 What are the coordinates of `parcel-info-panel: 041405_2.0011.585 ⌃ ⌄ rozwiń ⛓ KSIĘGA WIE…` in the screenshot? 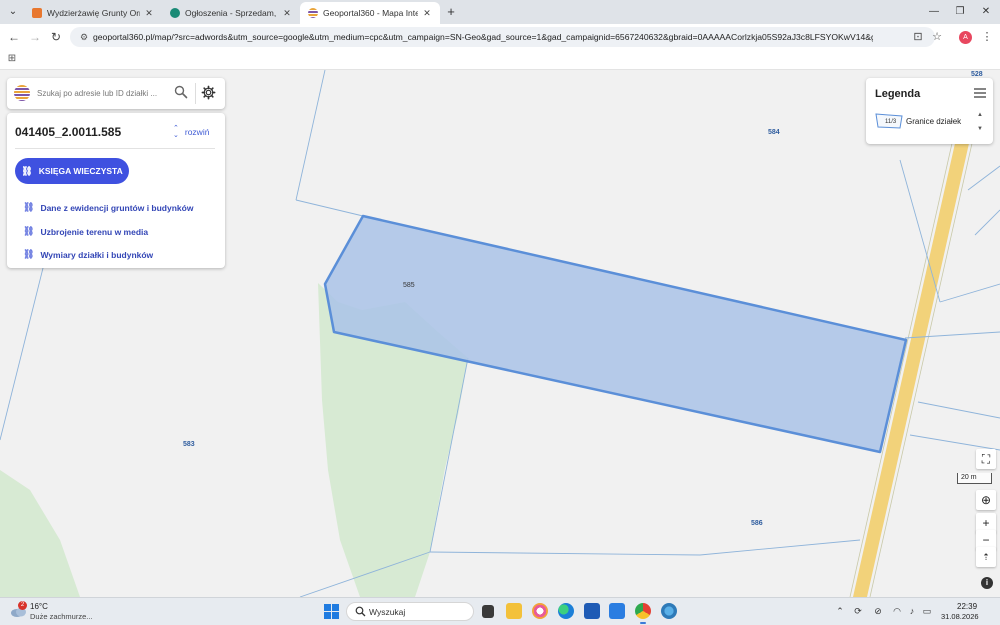 It's located at (116, 190).